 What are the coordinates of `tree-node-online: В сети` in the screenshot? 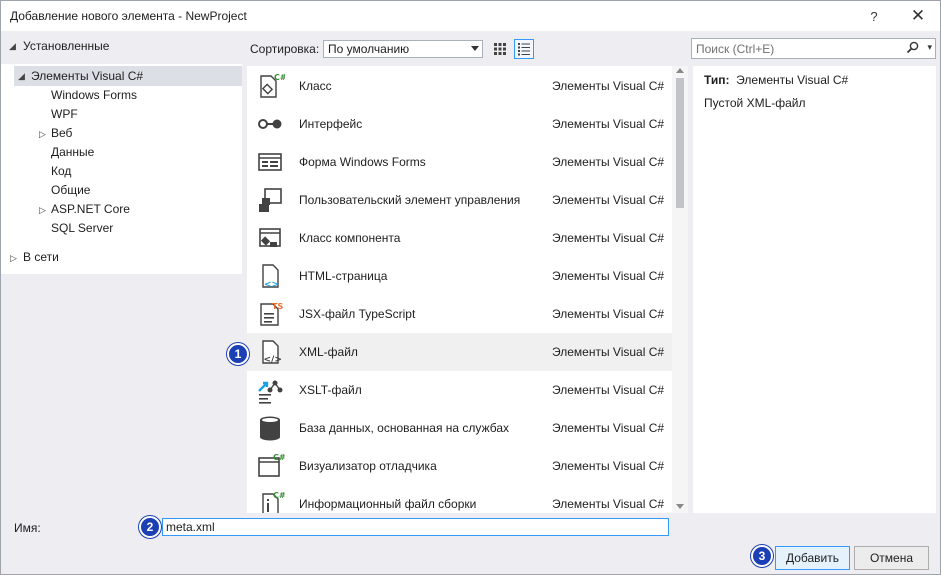 It's located at (41, 257).